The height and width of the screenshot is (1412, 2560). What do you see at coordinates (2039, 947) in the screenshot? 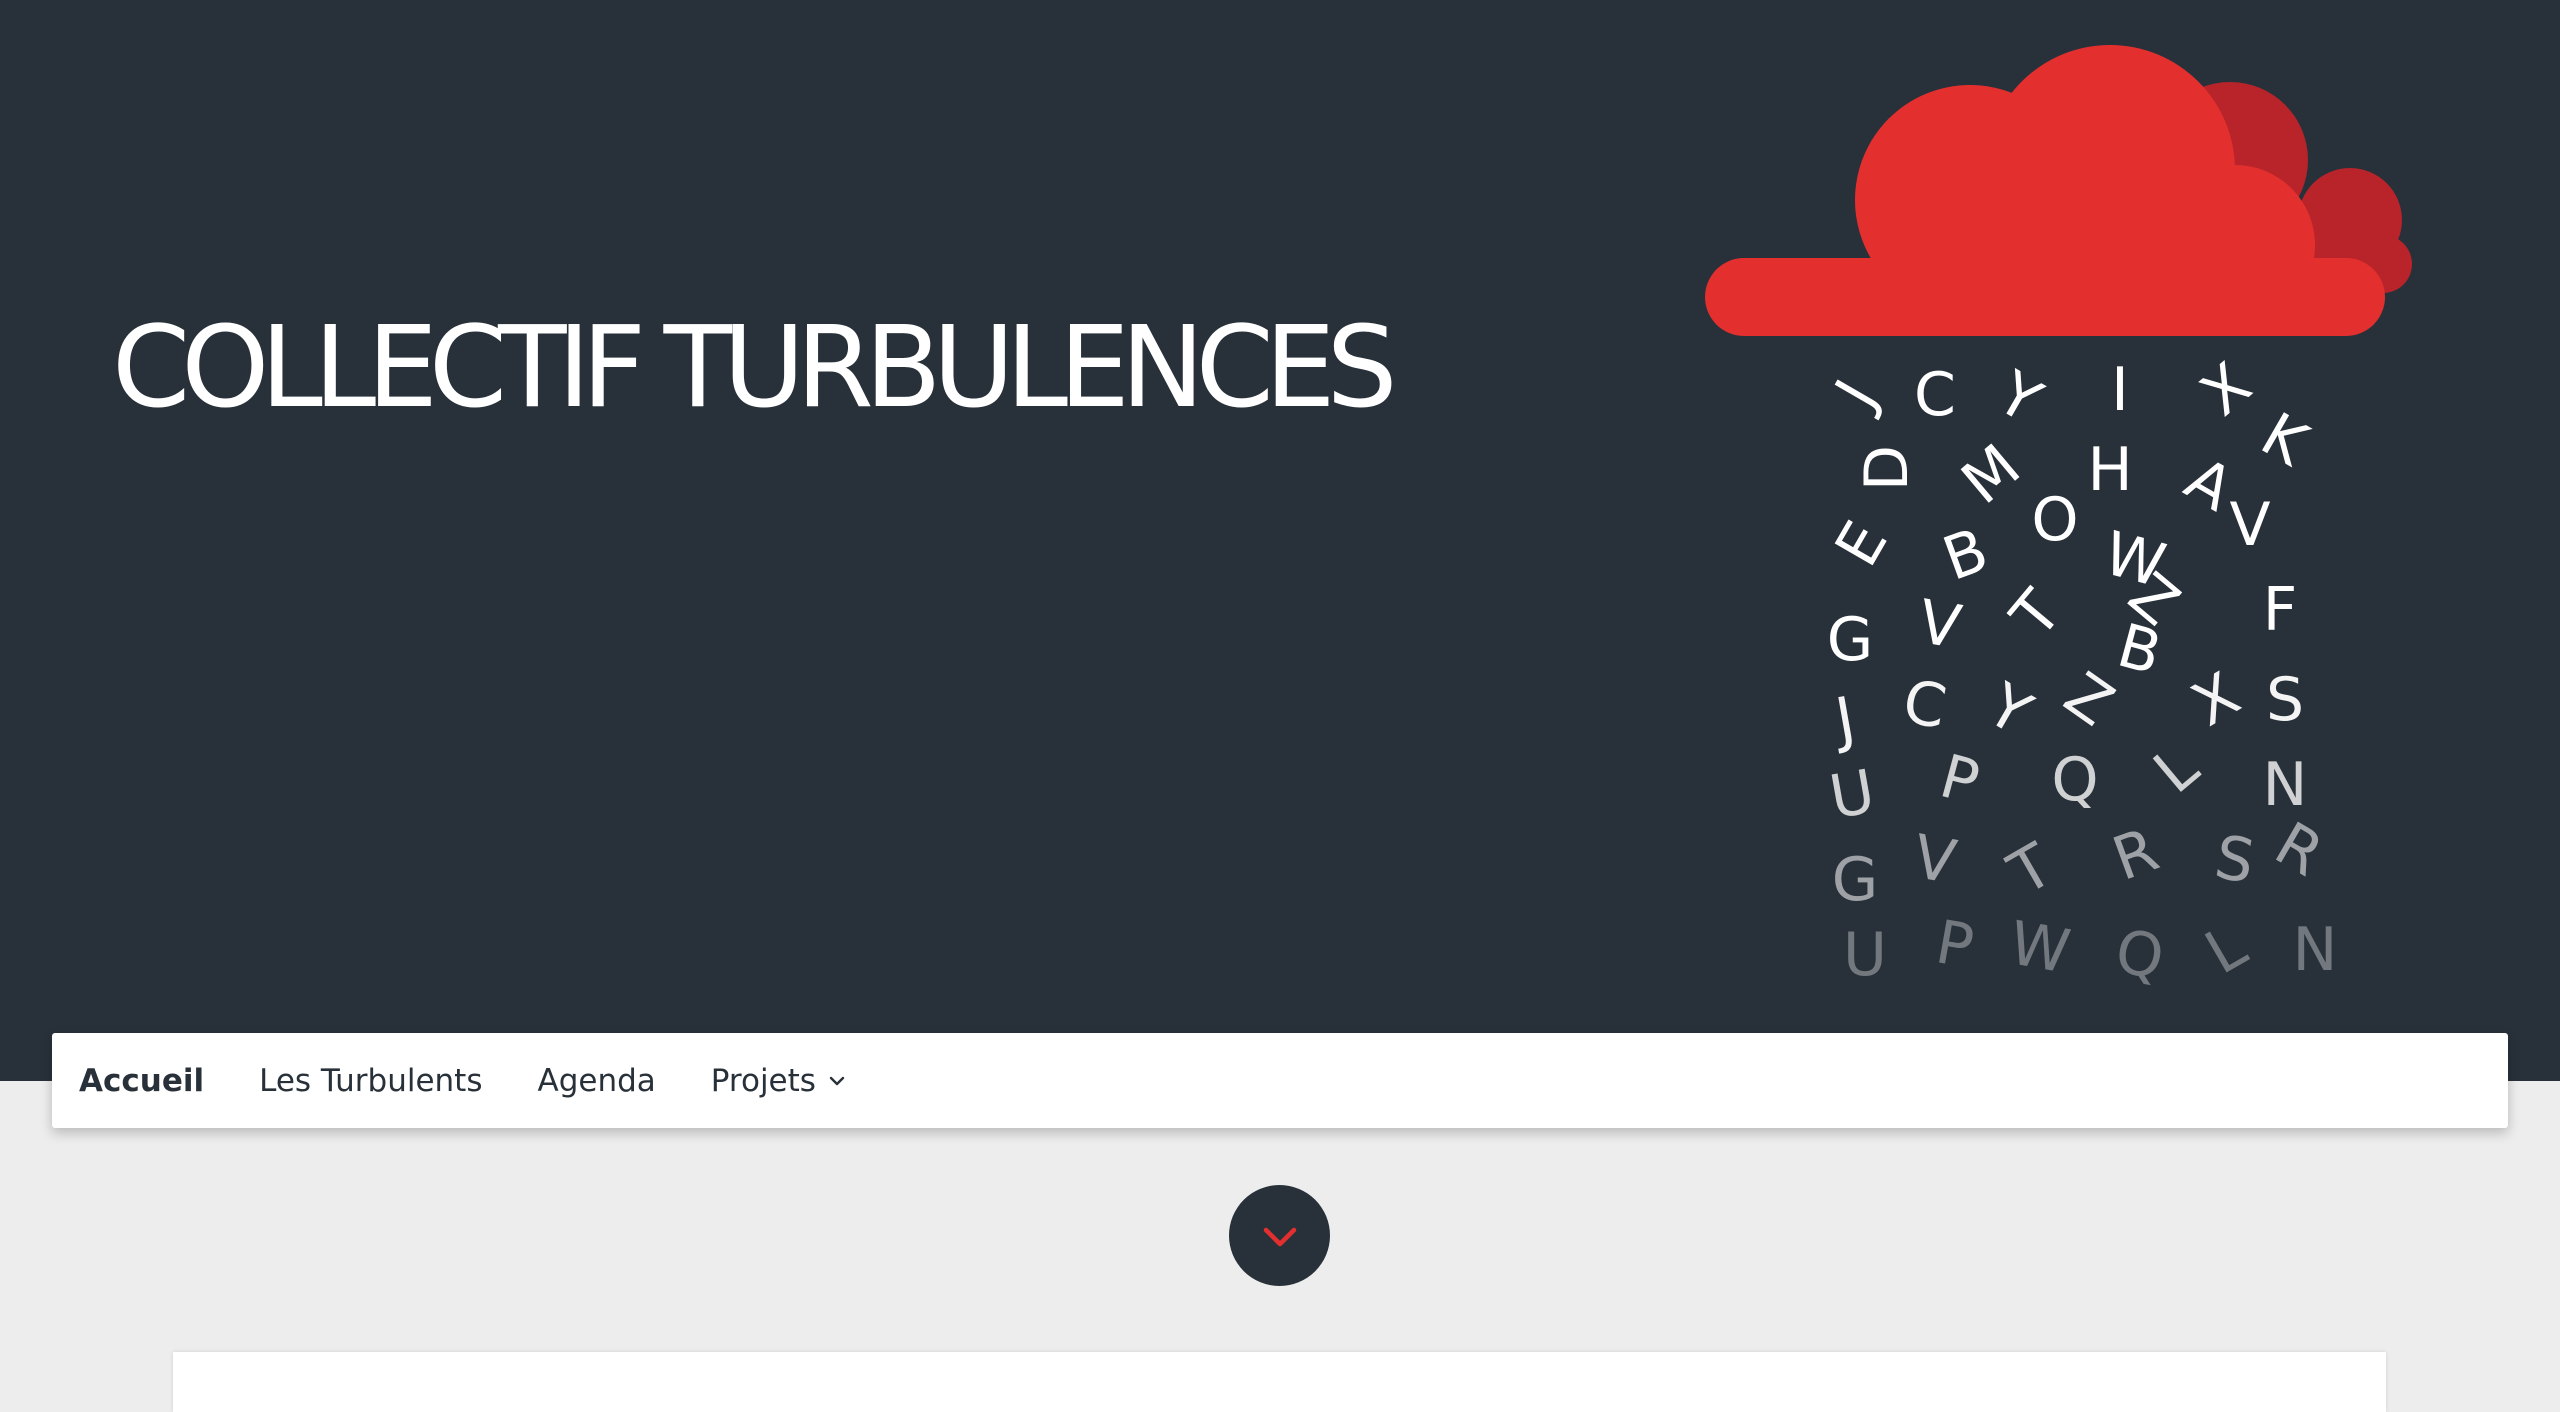
I see `falling-letter: W` at bounding box center [2039, 947].